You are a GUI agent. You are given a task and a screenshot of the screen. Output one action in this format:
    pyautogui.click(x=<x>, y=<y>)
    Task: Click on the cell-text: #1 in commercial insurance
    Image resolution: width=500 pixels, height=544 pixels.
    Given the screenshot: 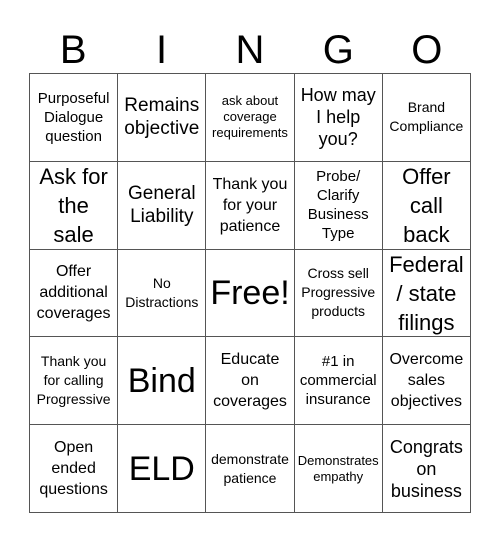 What is the action you would take?
    pyautogui.click(x=338, y=381)
    